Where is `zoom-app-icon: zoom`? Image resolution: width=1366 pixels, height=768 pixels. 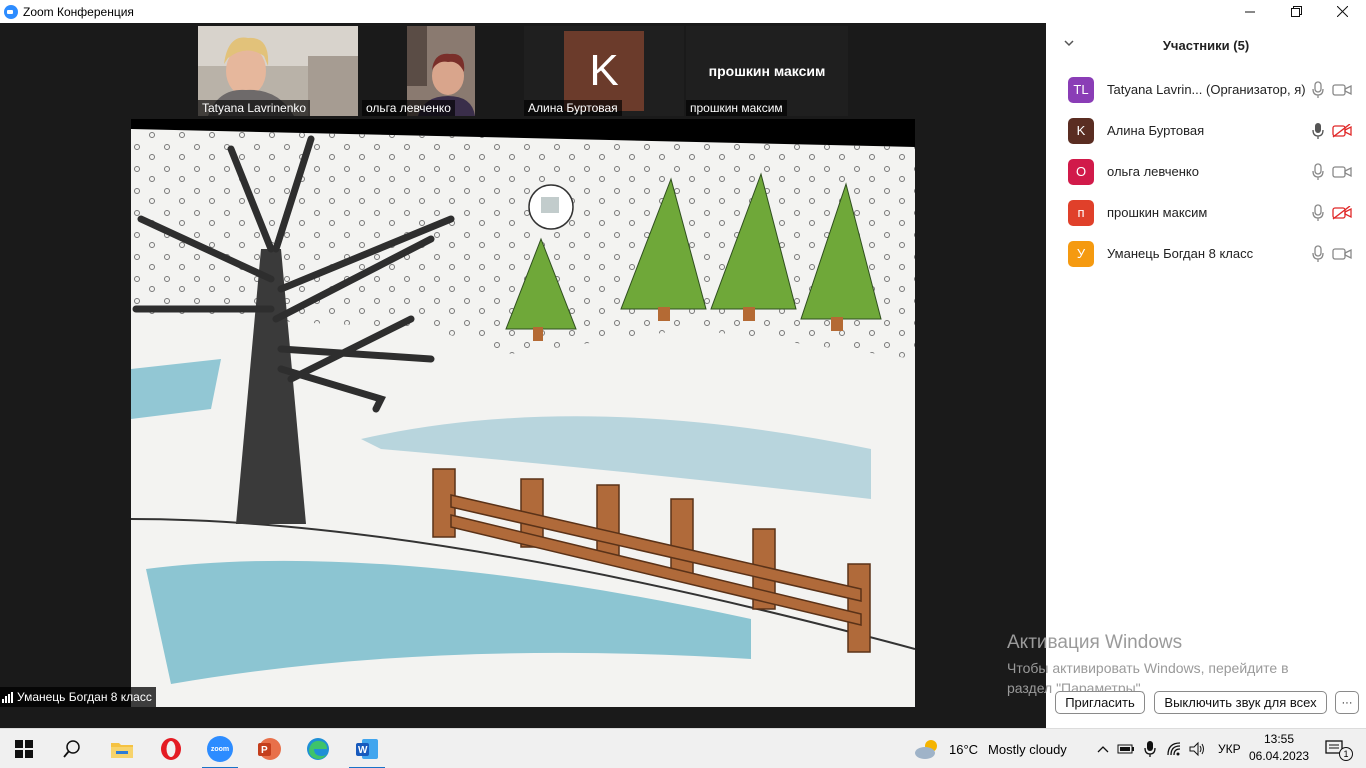 zoom-app-icon: zoom is located at coordinates (220, 749).